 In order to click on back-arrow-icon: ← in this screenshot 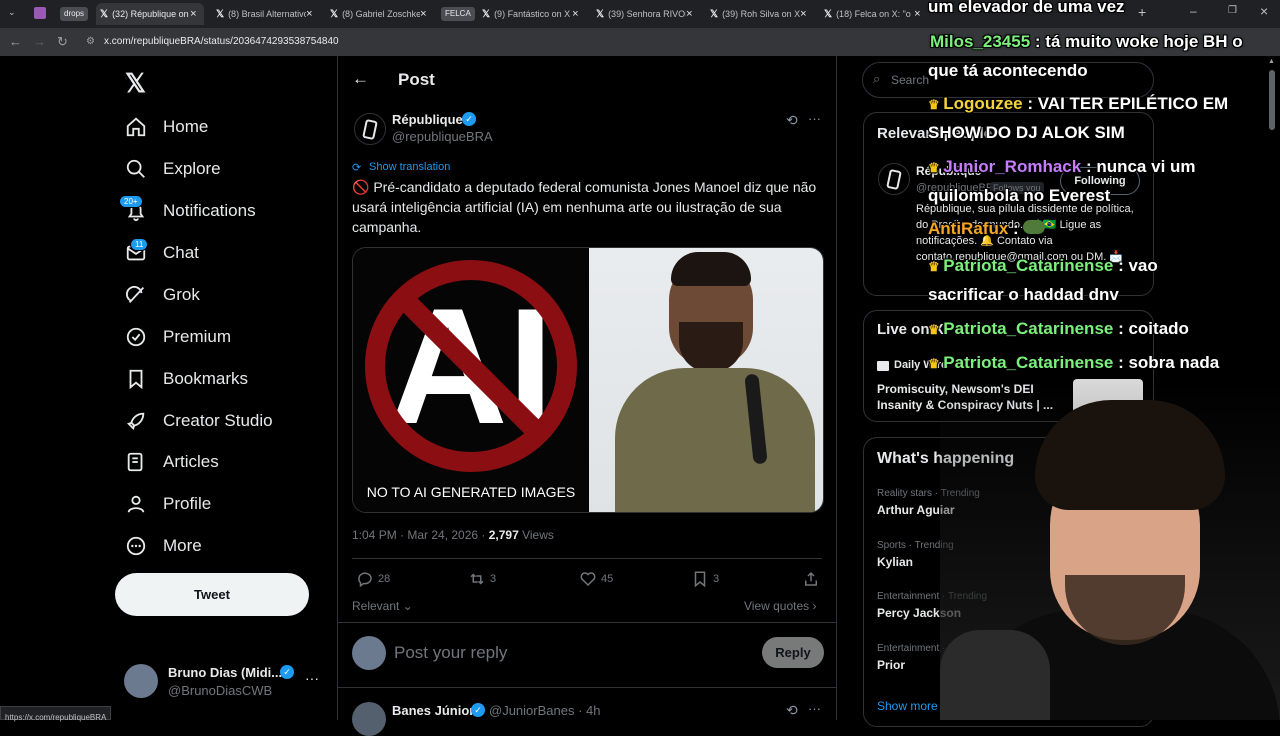, I will do `click(360, 79)`.